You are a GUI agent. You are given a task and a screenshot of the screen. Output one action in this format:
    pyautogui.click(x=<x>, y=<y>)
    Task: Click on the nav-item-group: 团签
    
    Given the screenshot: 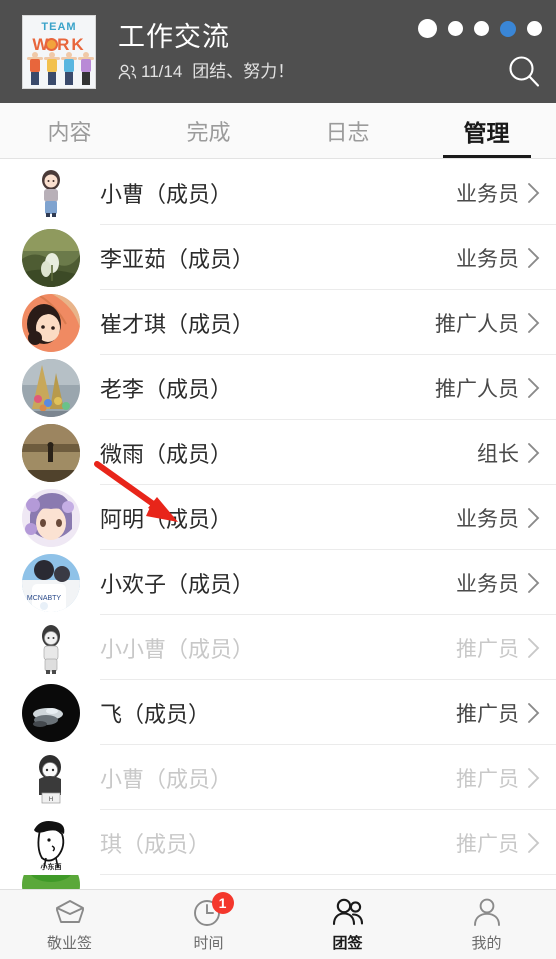 What is the action you would take?
    pyautogui.click(x=347, y=924)
    